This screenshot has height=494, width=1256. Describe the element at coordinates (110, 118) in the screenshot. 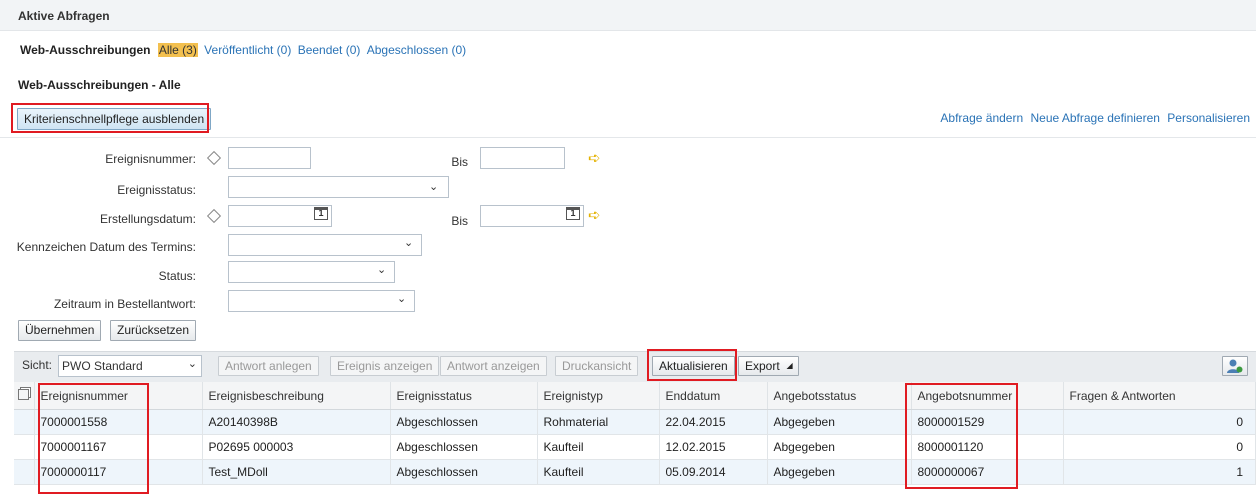

I see `highlight-box-toggle` at that location.